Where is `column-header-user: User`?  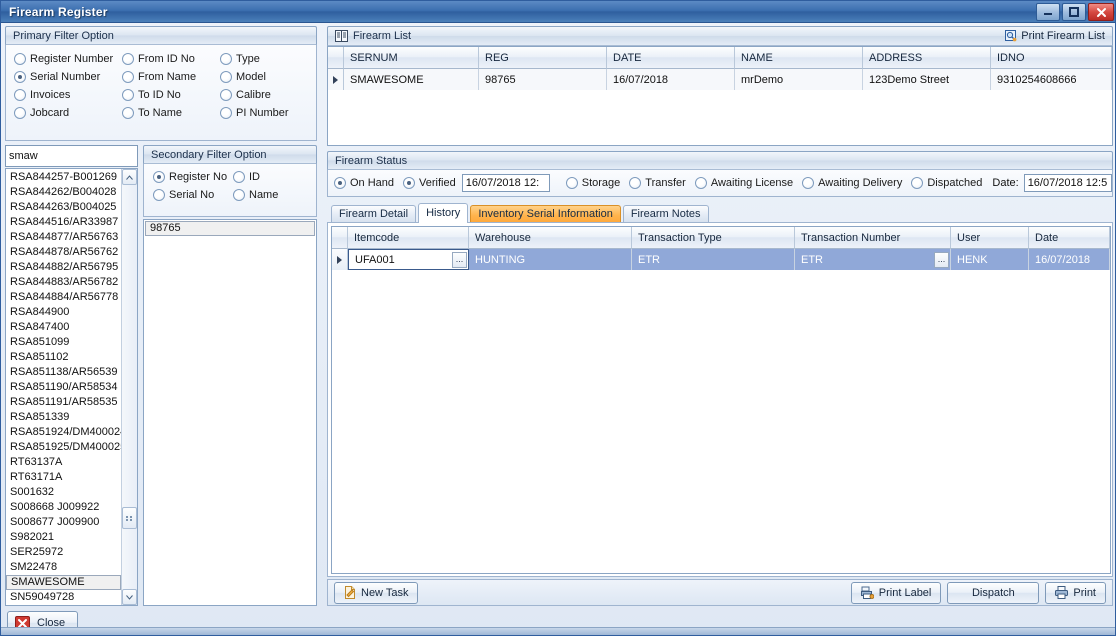 column-header-user: User is located at coordinates (990, 238).